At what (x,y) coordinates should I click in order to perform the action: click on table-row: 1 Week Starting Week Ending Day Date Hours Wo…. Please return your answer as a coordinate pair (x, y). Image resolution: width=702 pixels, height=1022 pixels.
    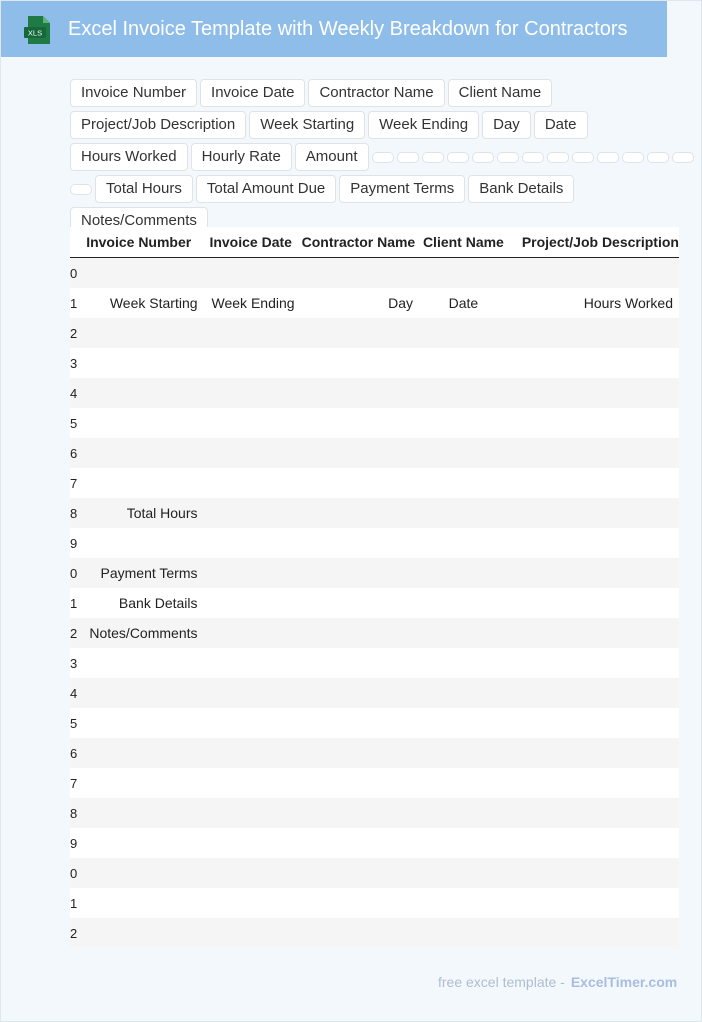
    Looking at the image, I should click on (374, 303).